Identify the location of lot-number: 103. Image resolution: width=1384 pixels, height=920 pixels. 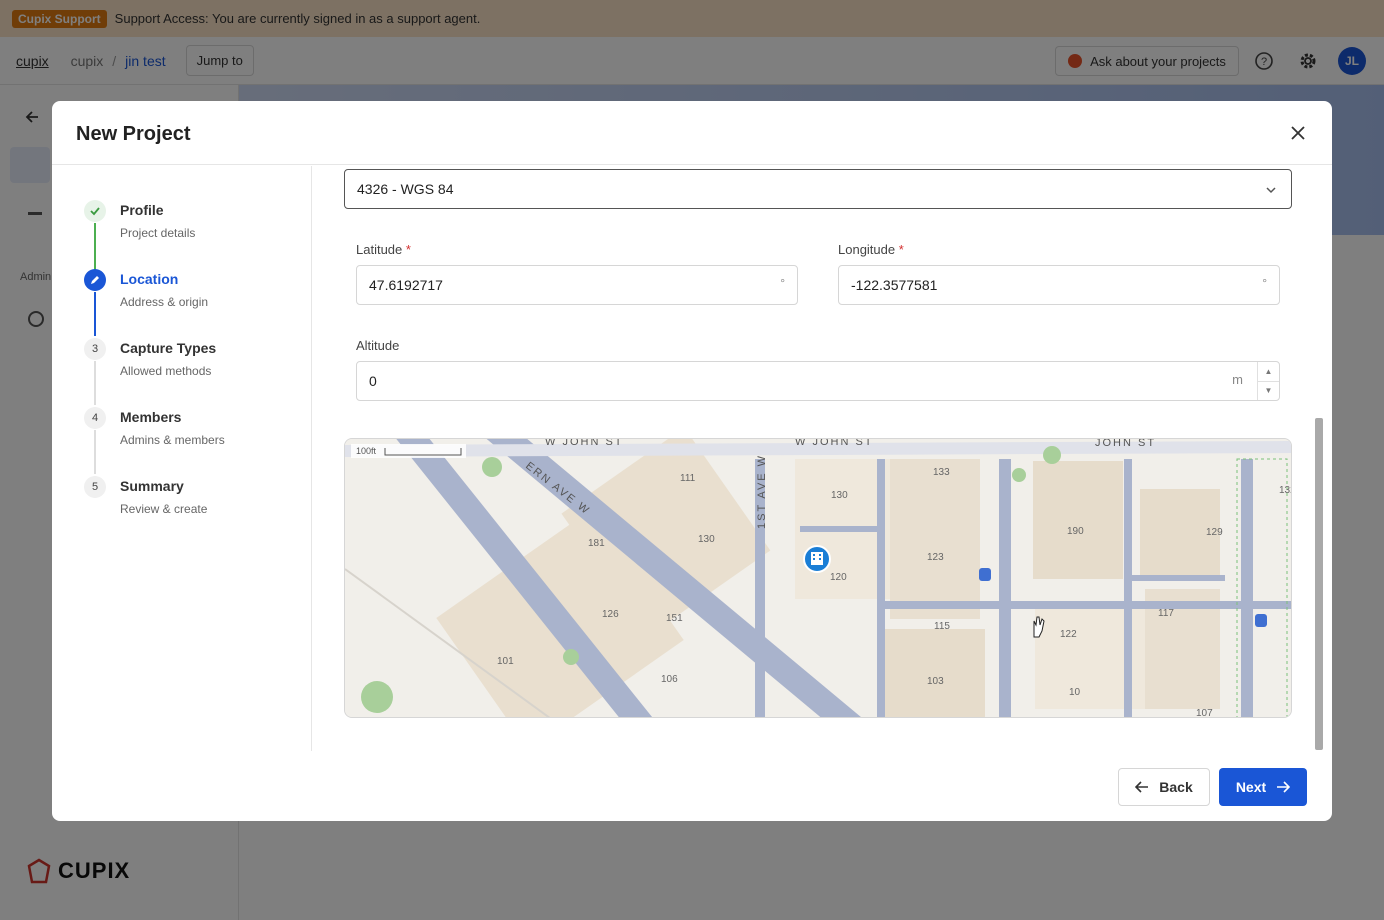
(935, 681).